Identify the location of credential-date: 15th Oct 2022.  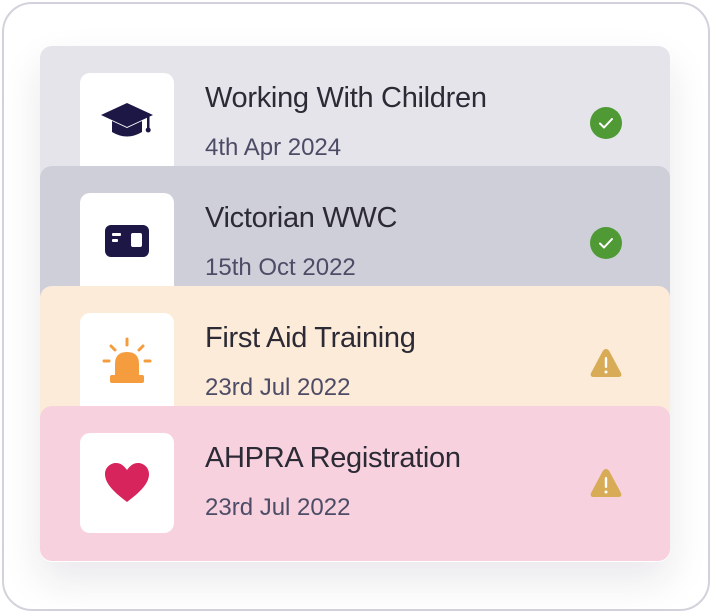
(280, 267).